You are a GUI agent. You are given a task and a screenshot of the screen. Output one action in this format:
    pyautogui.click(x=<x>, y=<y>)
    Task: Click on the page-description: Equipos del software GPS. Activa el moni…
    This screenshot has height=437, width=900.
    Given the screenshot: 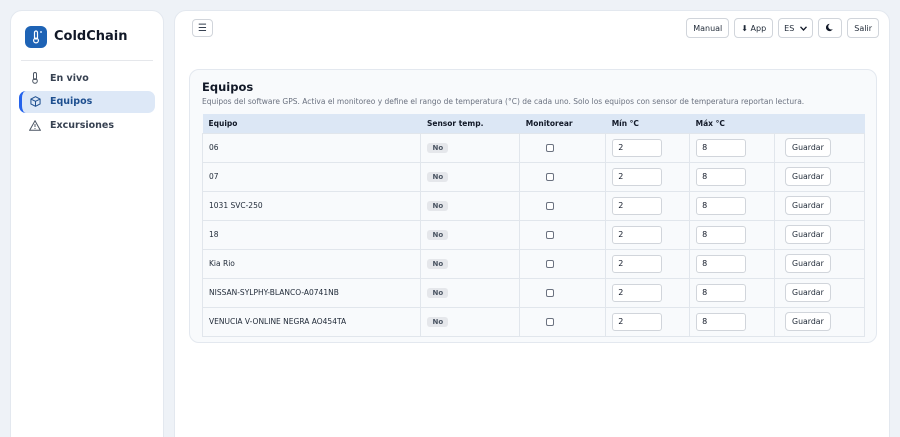 What is the action you would take?
    pyautogui.click(x=503, y=101)
    